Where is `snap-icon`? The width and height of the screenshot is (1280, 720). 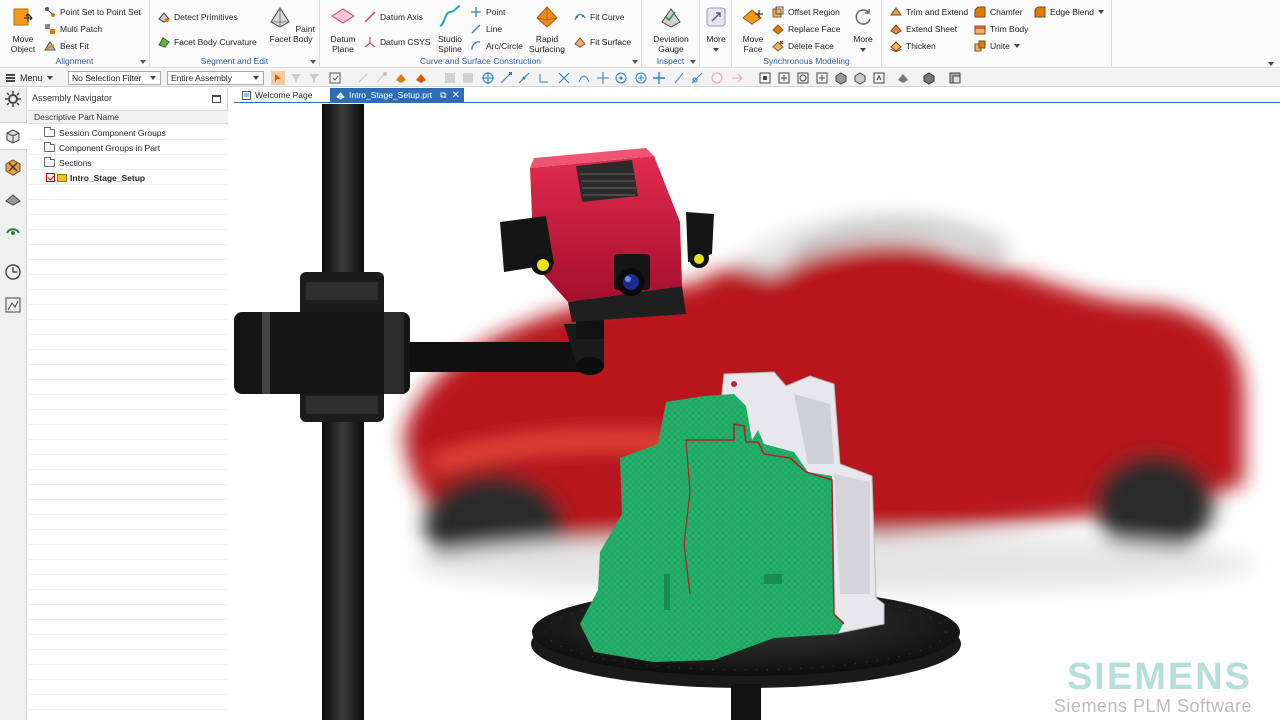
snap-icon is located at coordinates (363, 78).